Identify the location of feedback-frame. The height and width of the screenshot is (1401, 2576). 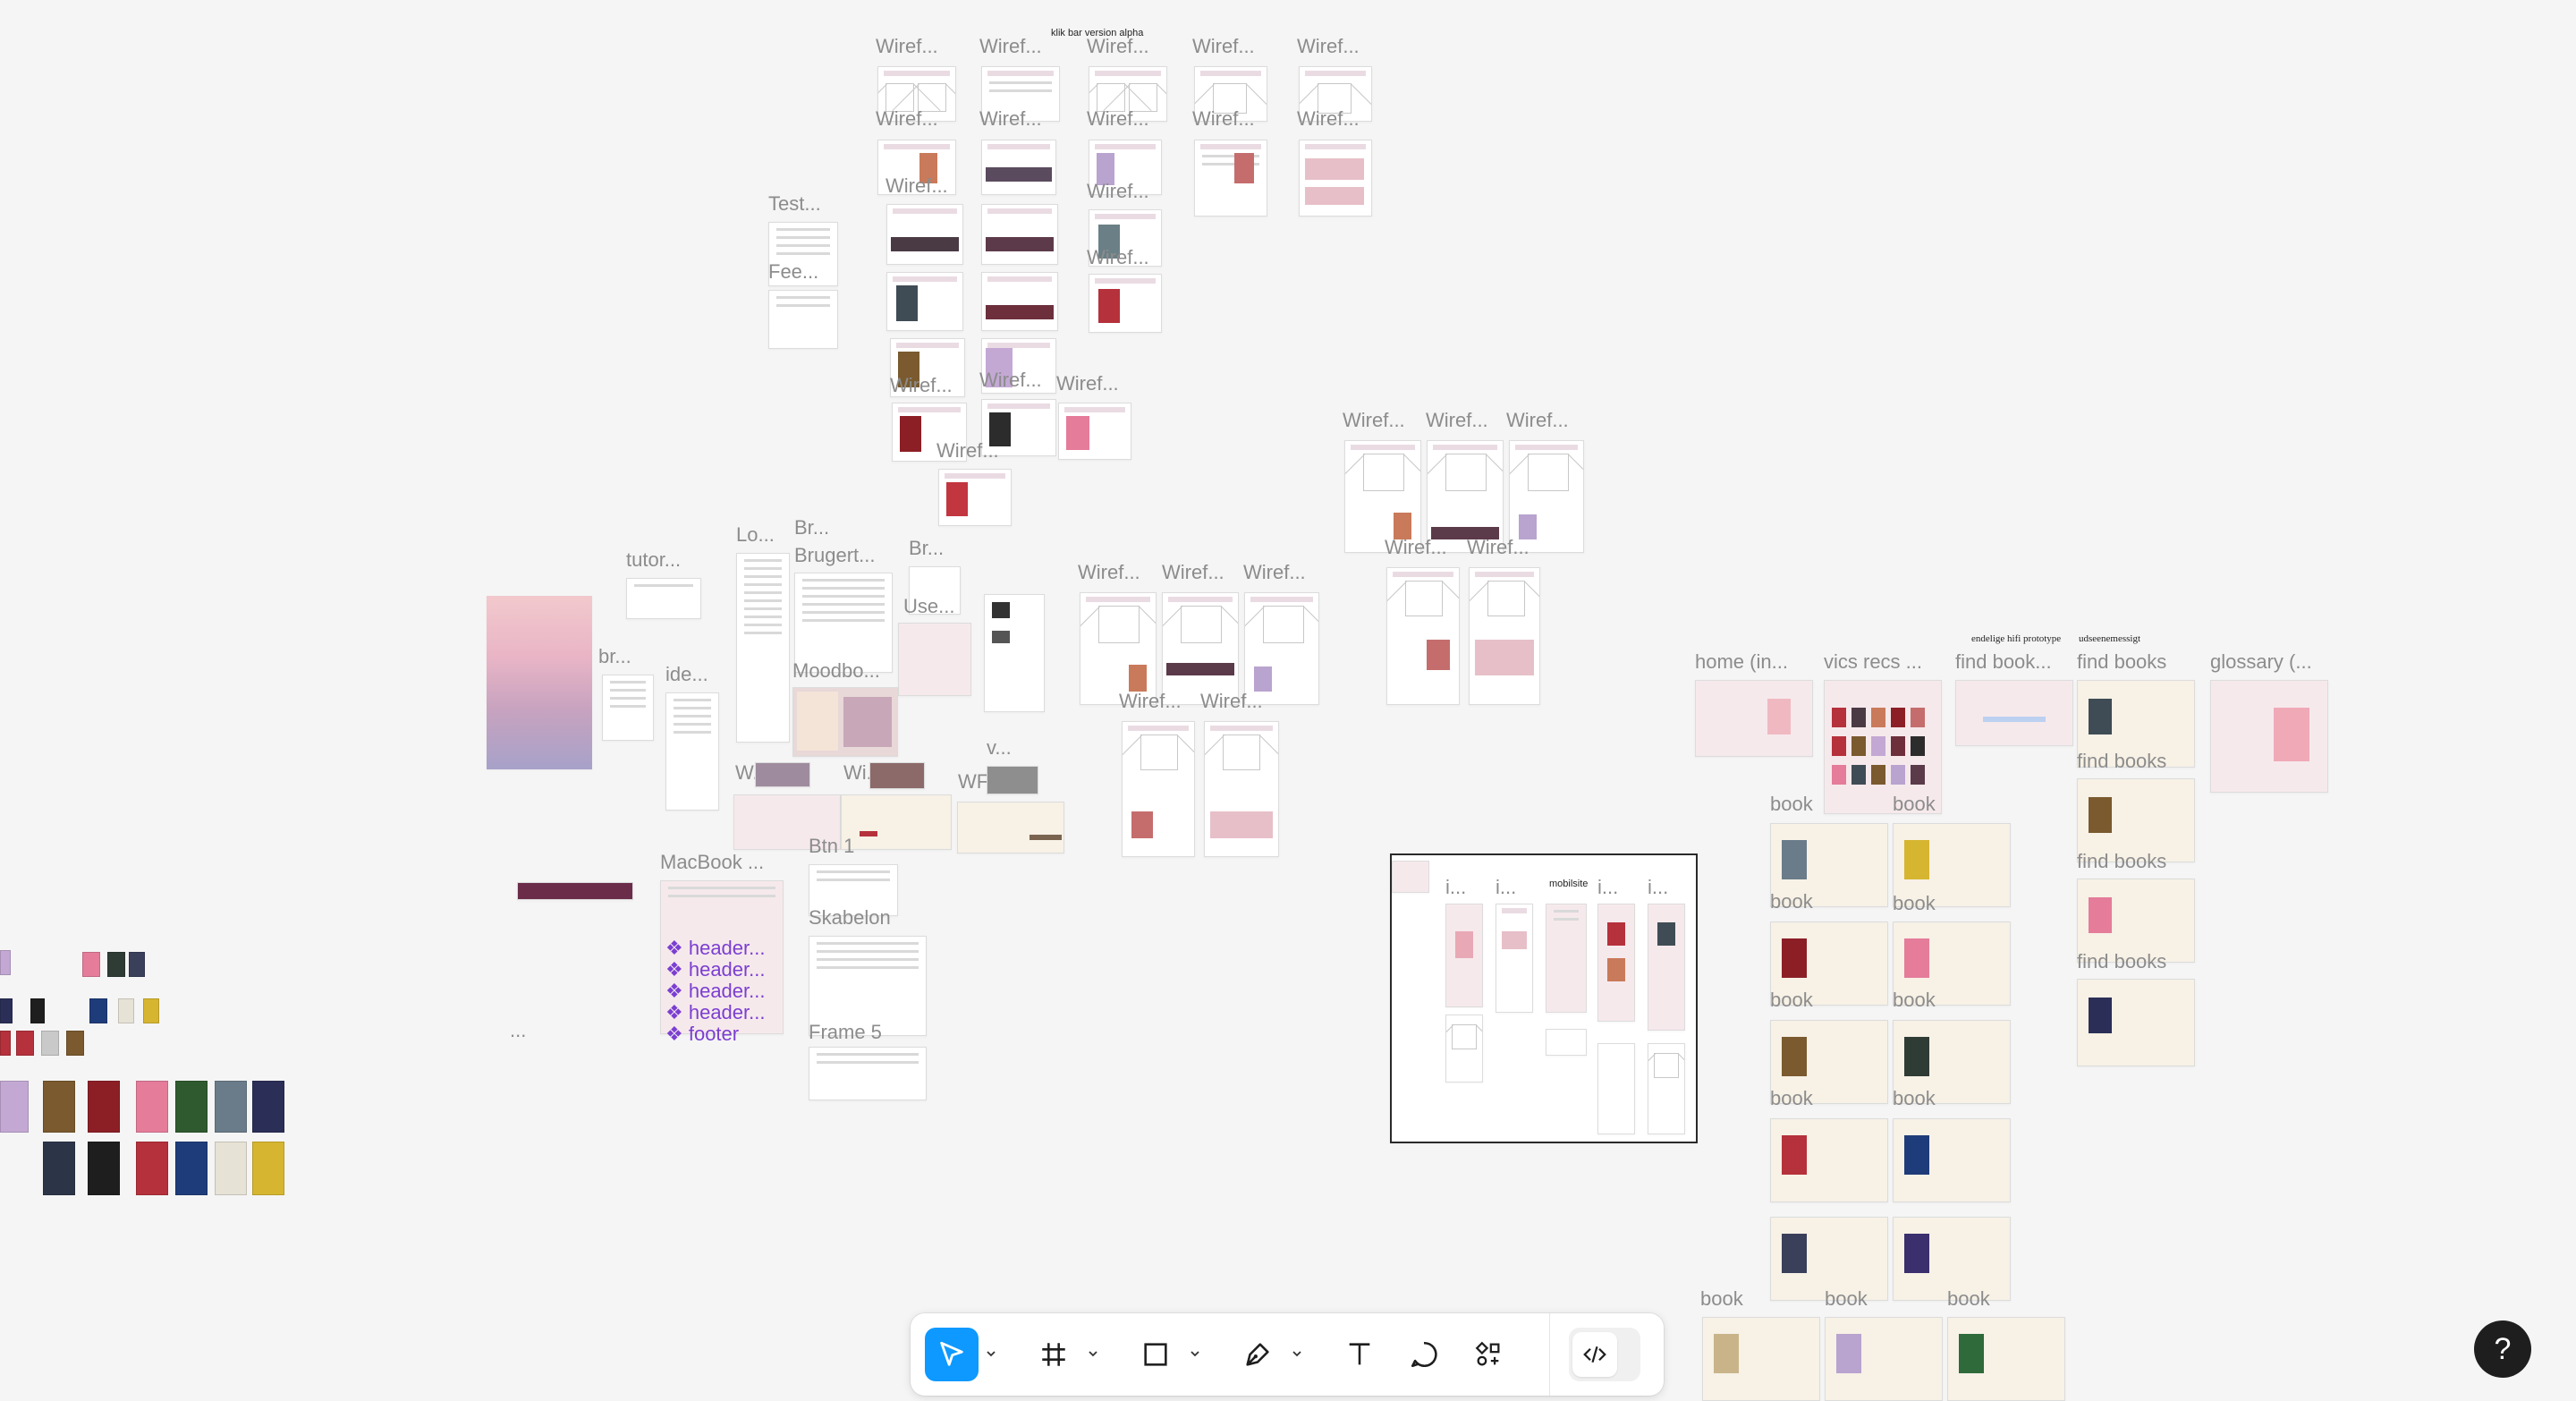
(803, 319).